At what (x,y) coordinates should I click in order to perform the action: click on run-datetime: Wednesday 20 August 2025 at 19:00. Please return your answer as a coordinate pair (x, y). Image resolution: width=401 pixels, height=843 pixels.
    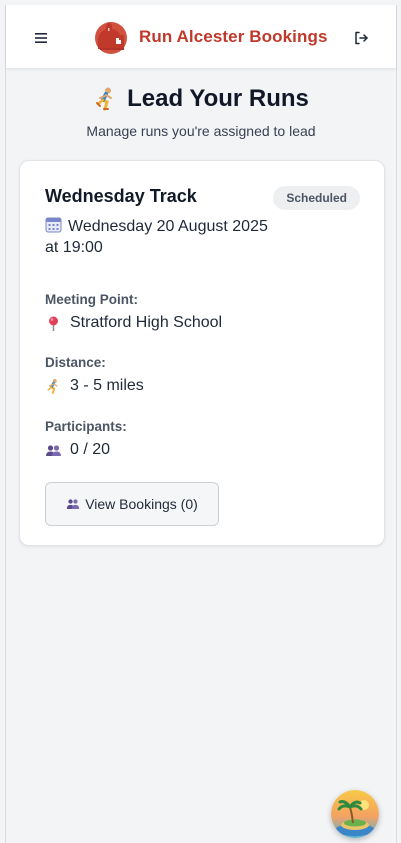
    Looking at the image, I should click on (165, 237).